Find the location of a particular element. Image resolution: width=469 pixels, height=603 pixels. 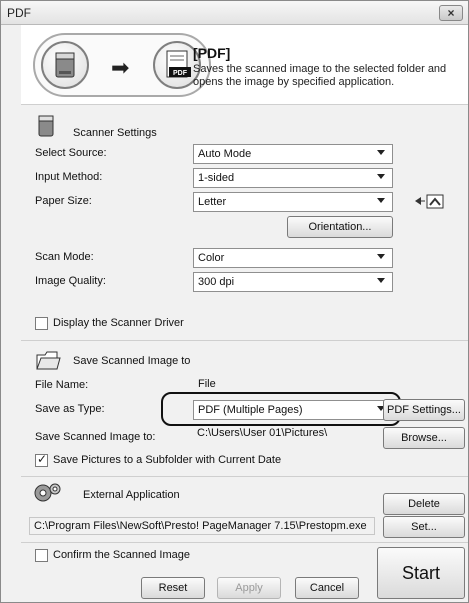

display-driver-checkbox is located at coordinates (41, 323).